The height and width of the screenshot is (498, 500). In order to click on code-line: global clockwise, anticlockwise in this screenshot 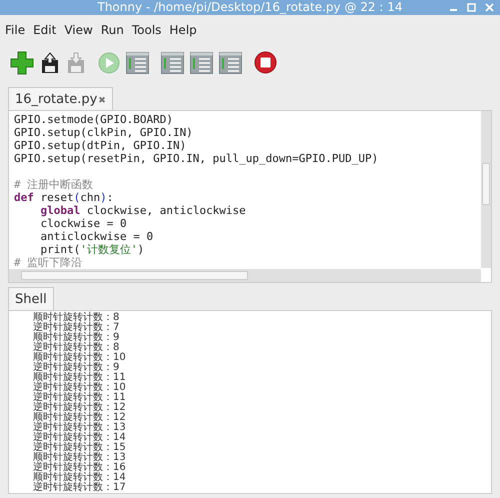, I will do `click(142, 210)`.